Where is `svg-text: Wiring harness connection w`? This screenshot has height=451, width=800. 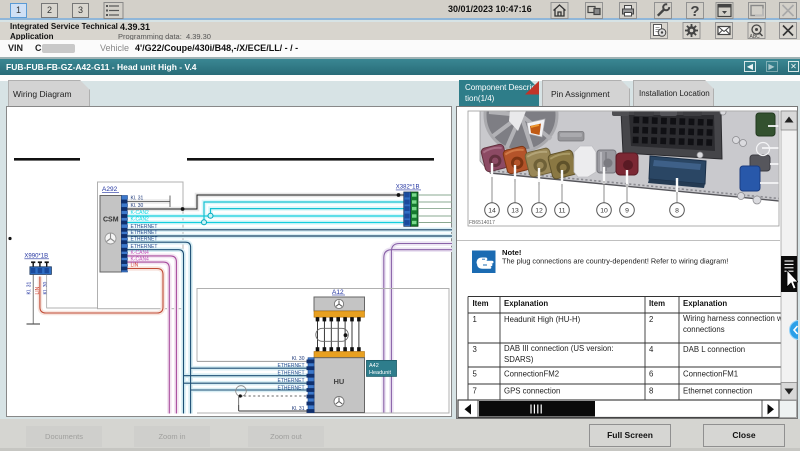 svg-text: Wiring harness connection w is located at coordinates (733, 318).